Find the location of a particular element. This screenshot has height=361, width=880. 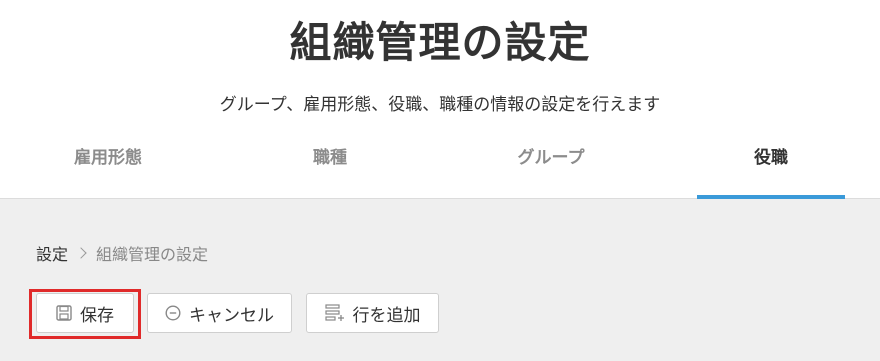

tab-label: グループ is located at coordinates (551, 158).